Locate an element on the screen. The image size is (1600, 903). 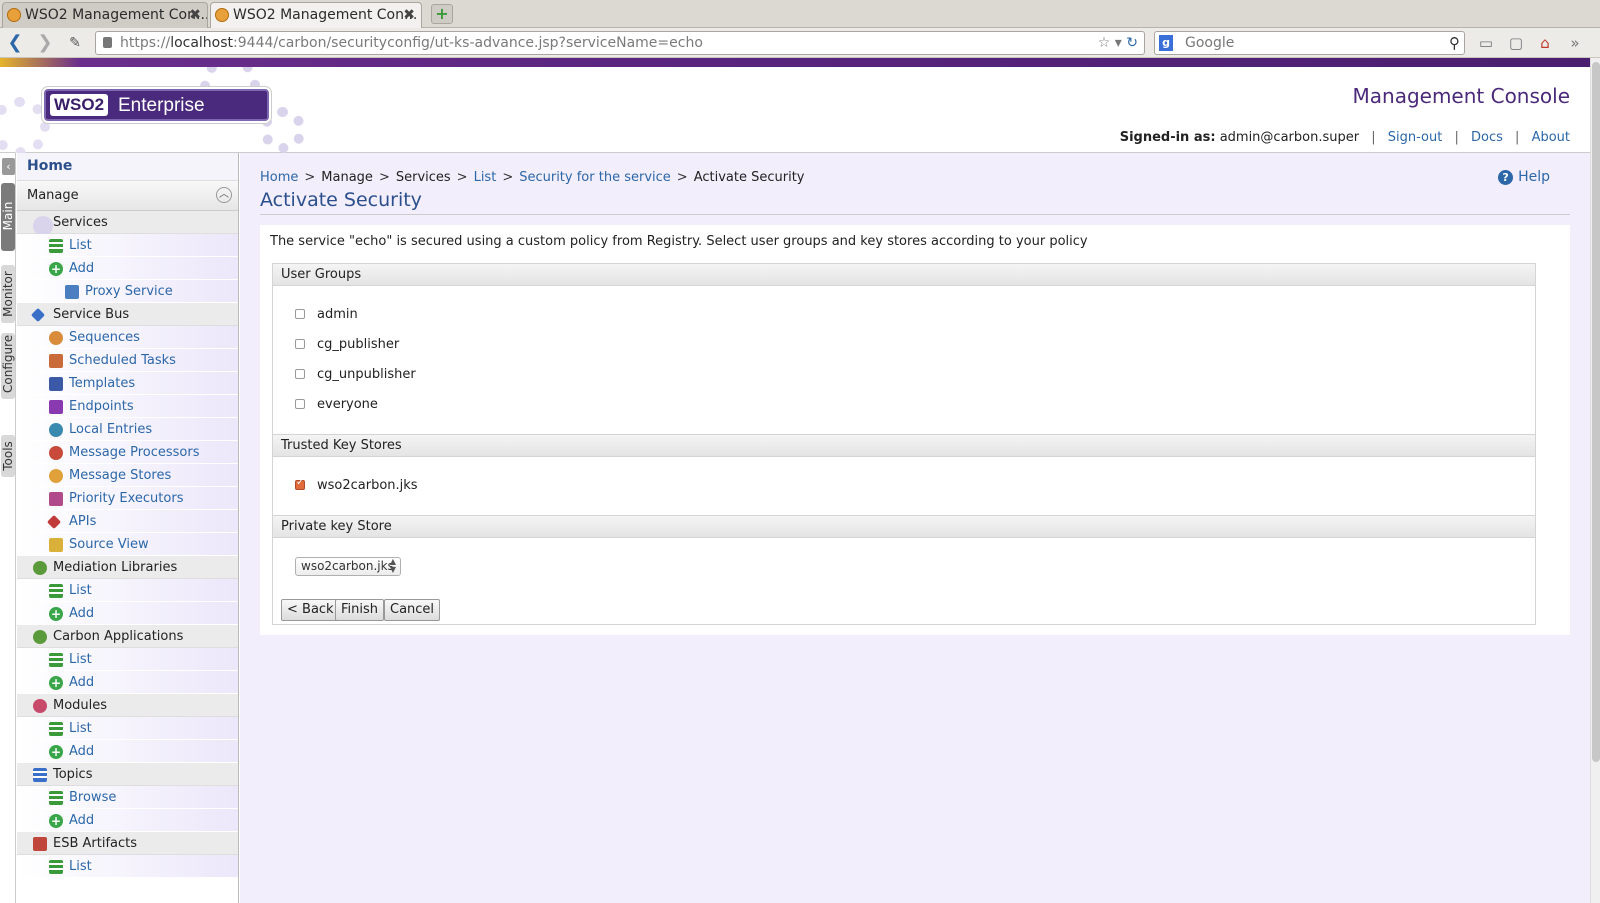
chevron-up-icon: ︿ is located at coordinates (224, 195).